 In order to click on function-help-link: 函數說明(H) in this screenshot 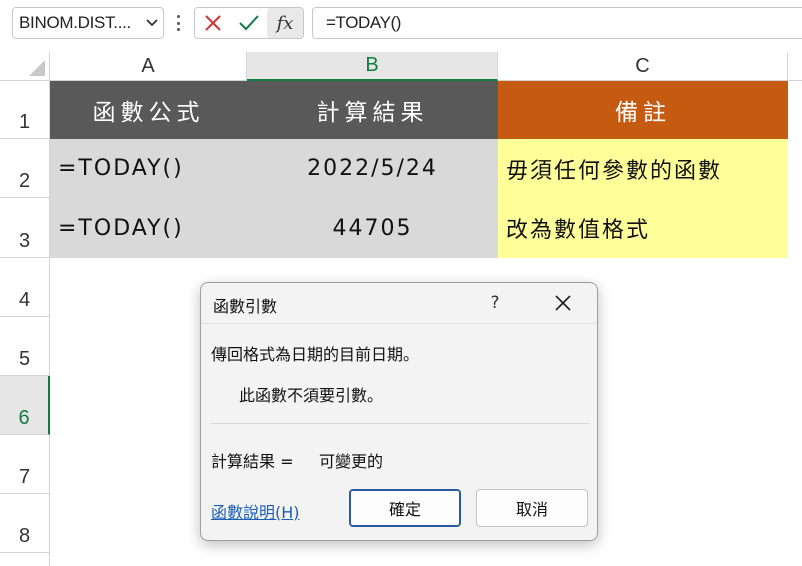, I will do `click(255, 511)`.